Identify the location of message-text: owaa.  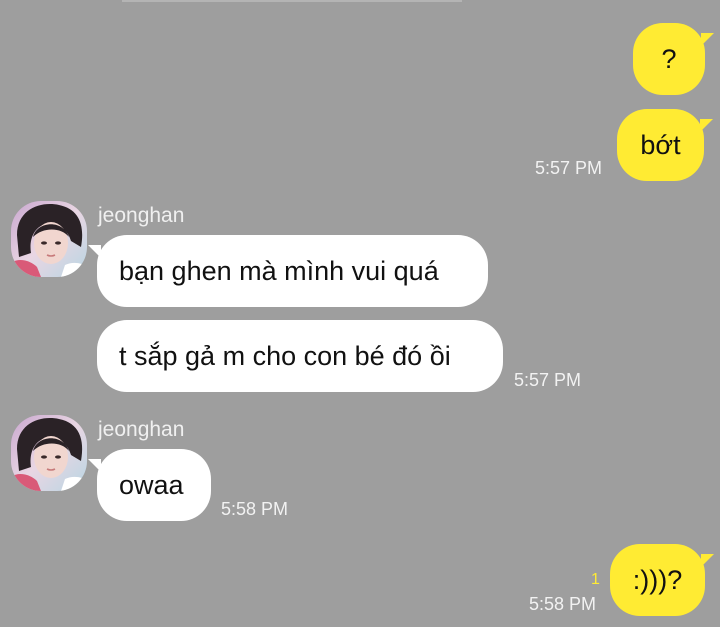
(151, 484).